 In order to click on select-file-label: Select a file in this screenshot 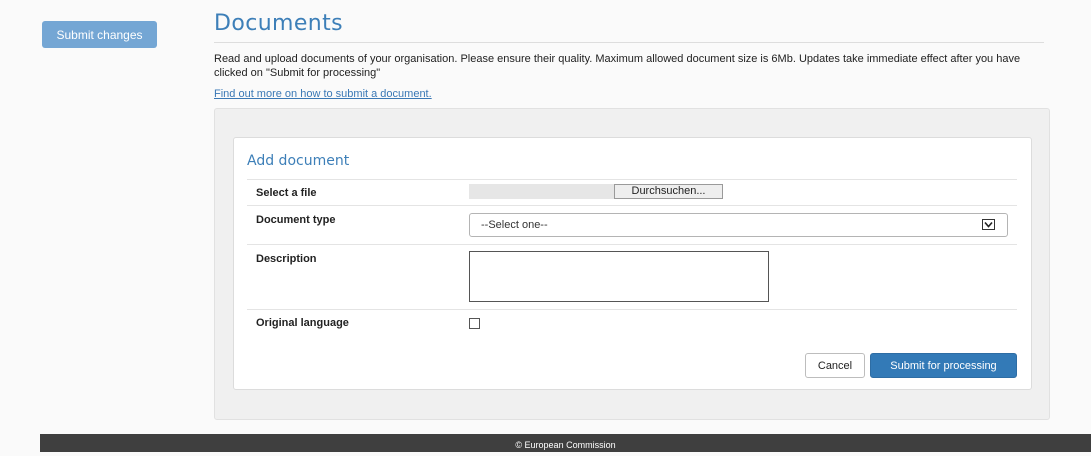, I will do `click(286, 193)`.